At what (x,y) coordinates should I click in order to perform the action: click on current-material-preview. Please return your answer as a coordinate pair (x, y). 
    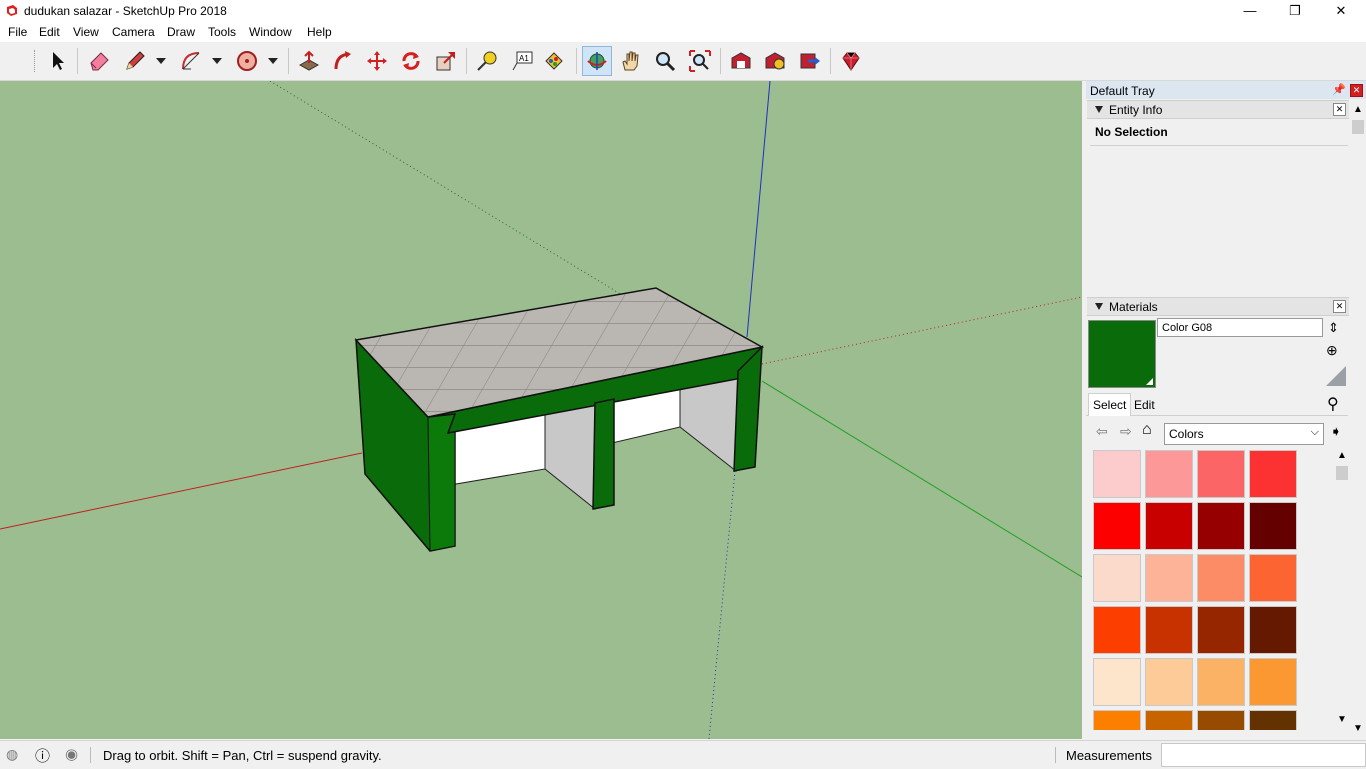
    Looking at the image, I should click on (1122, 354).